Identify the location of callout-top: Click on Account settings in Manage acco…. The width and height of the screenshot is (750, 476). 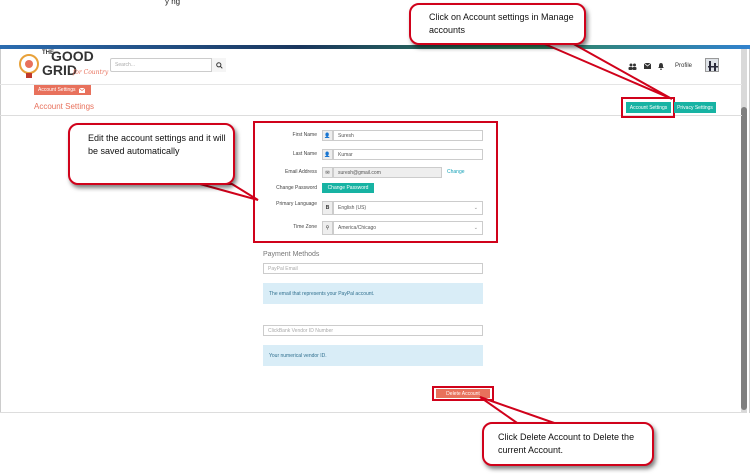
(497, 24).